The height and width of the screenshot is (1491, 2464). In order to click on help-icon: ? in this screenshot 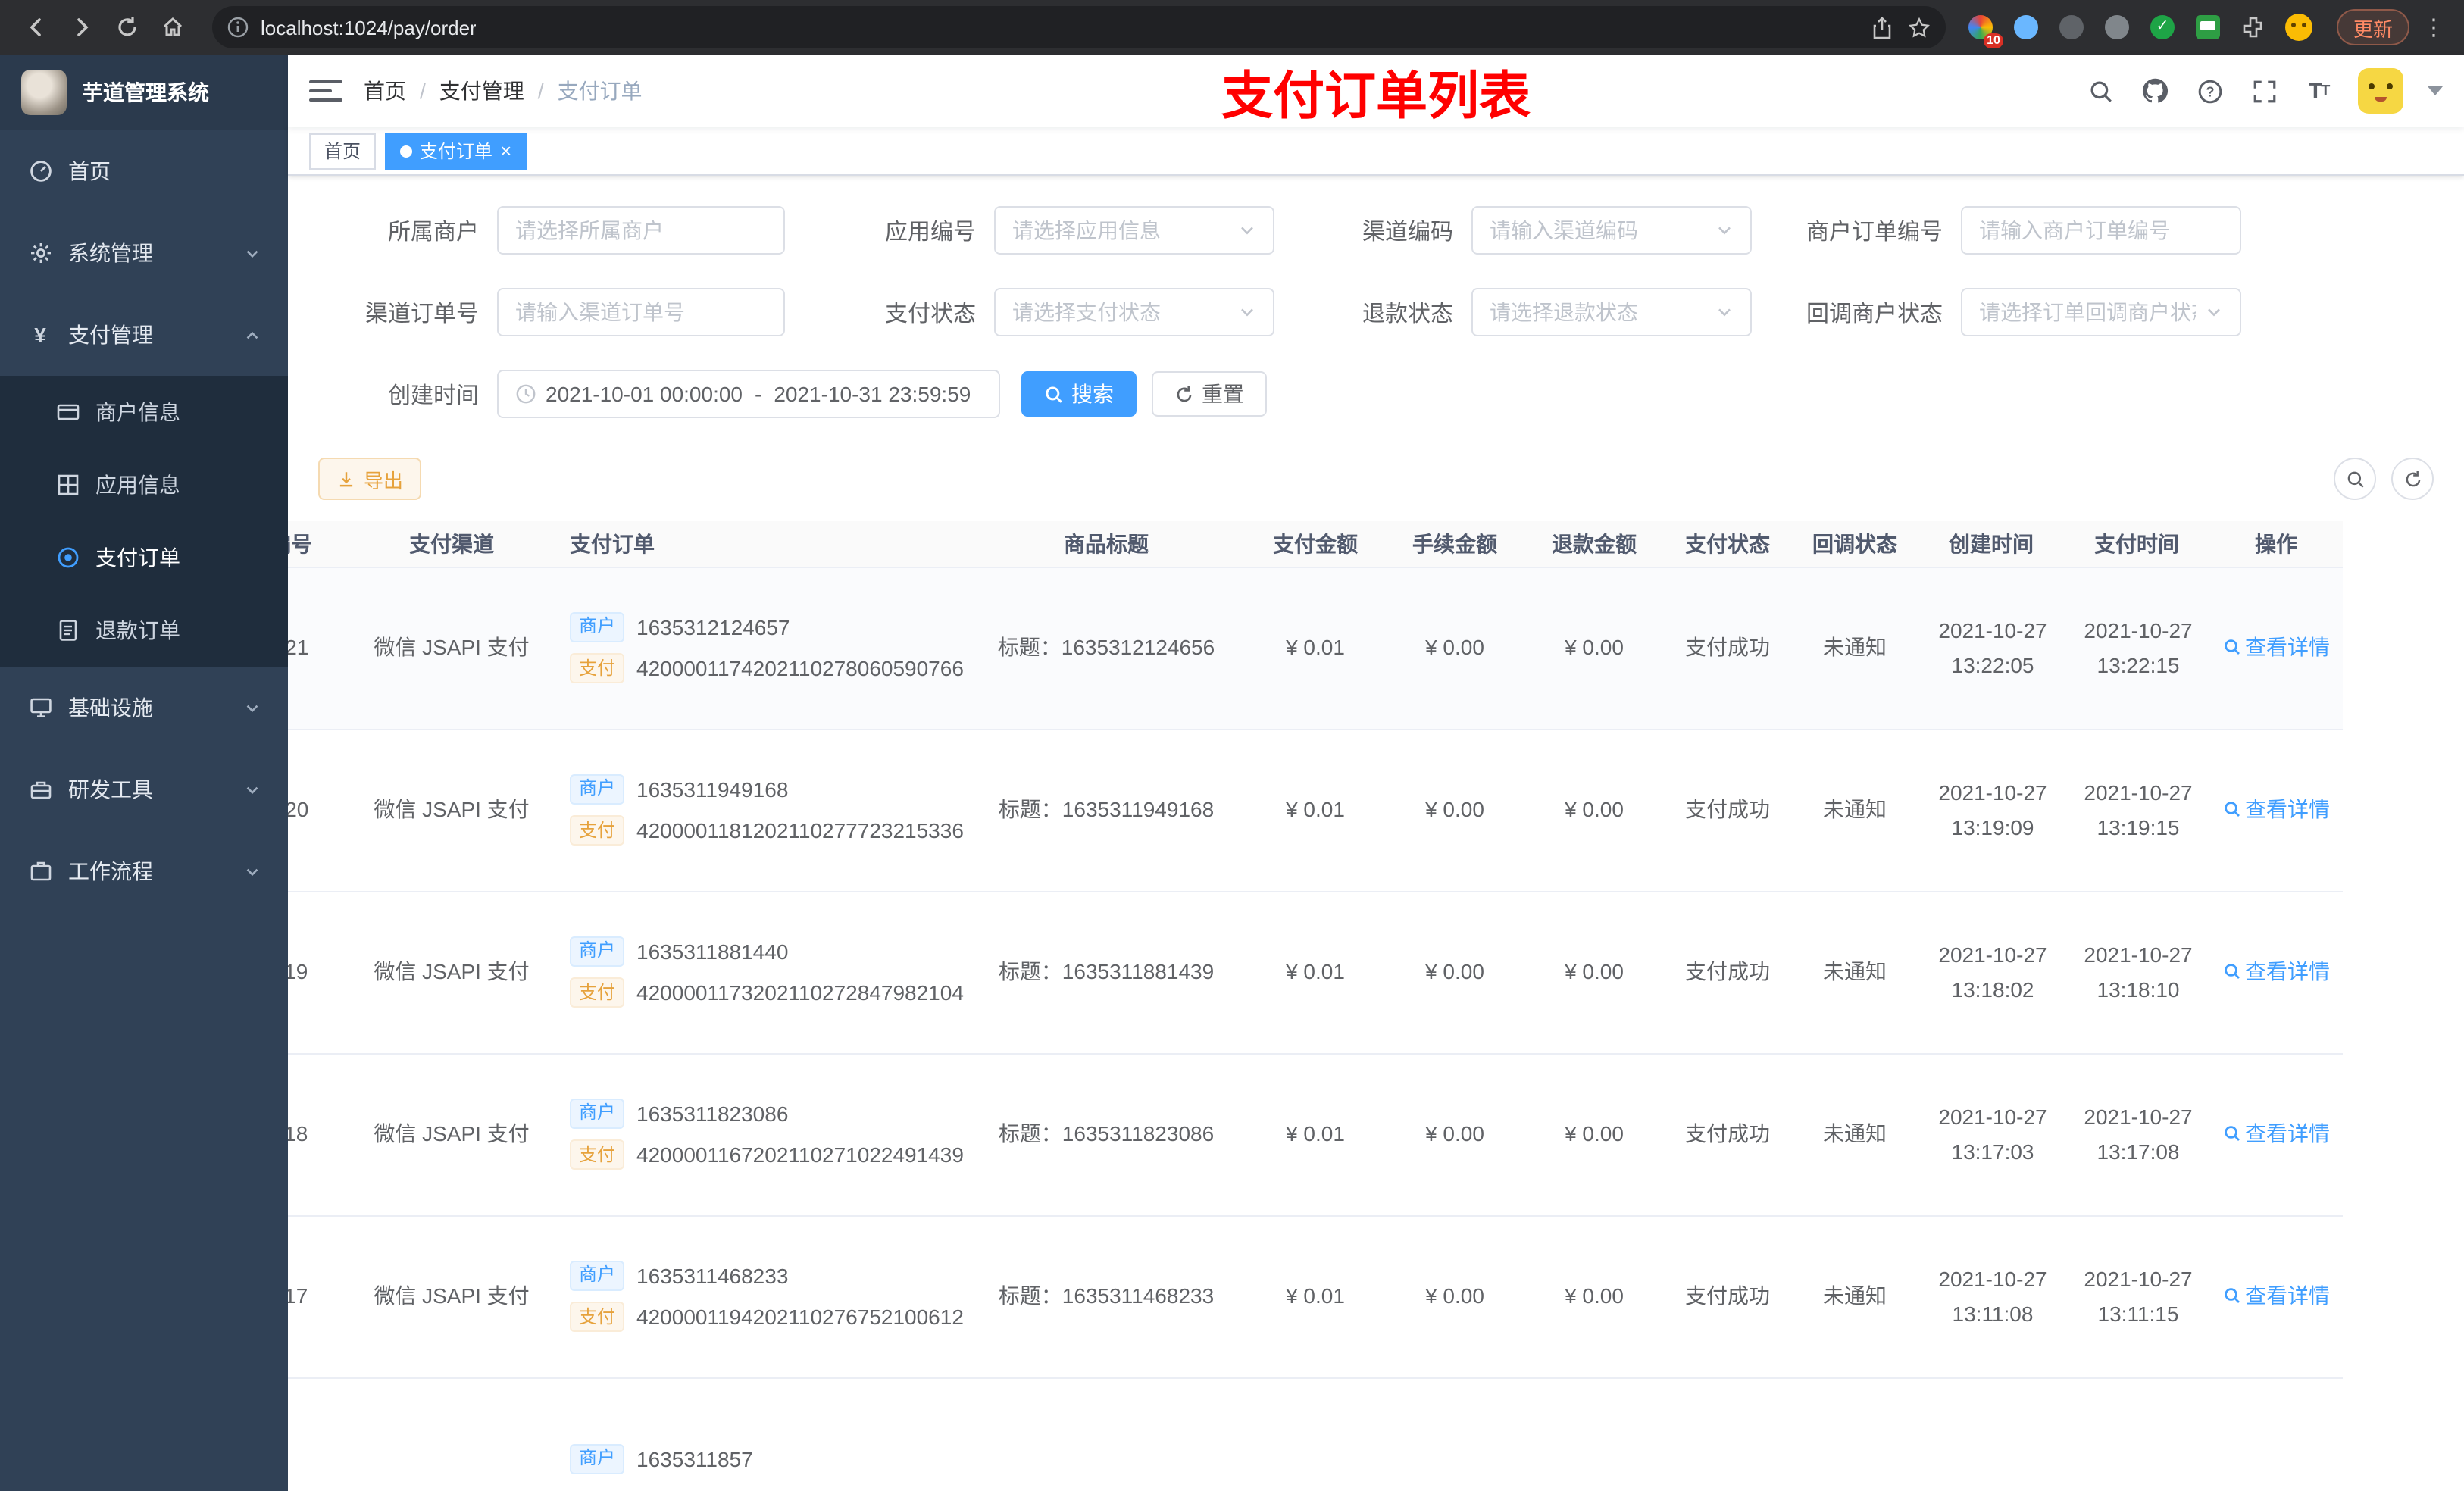, I will do `click(2209, 91)`.